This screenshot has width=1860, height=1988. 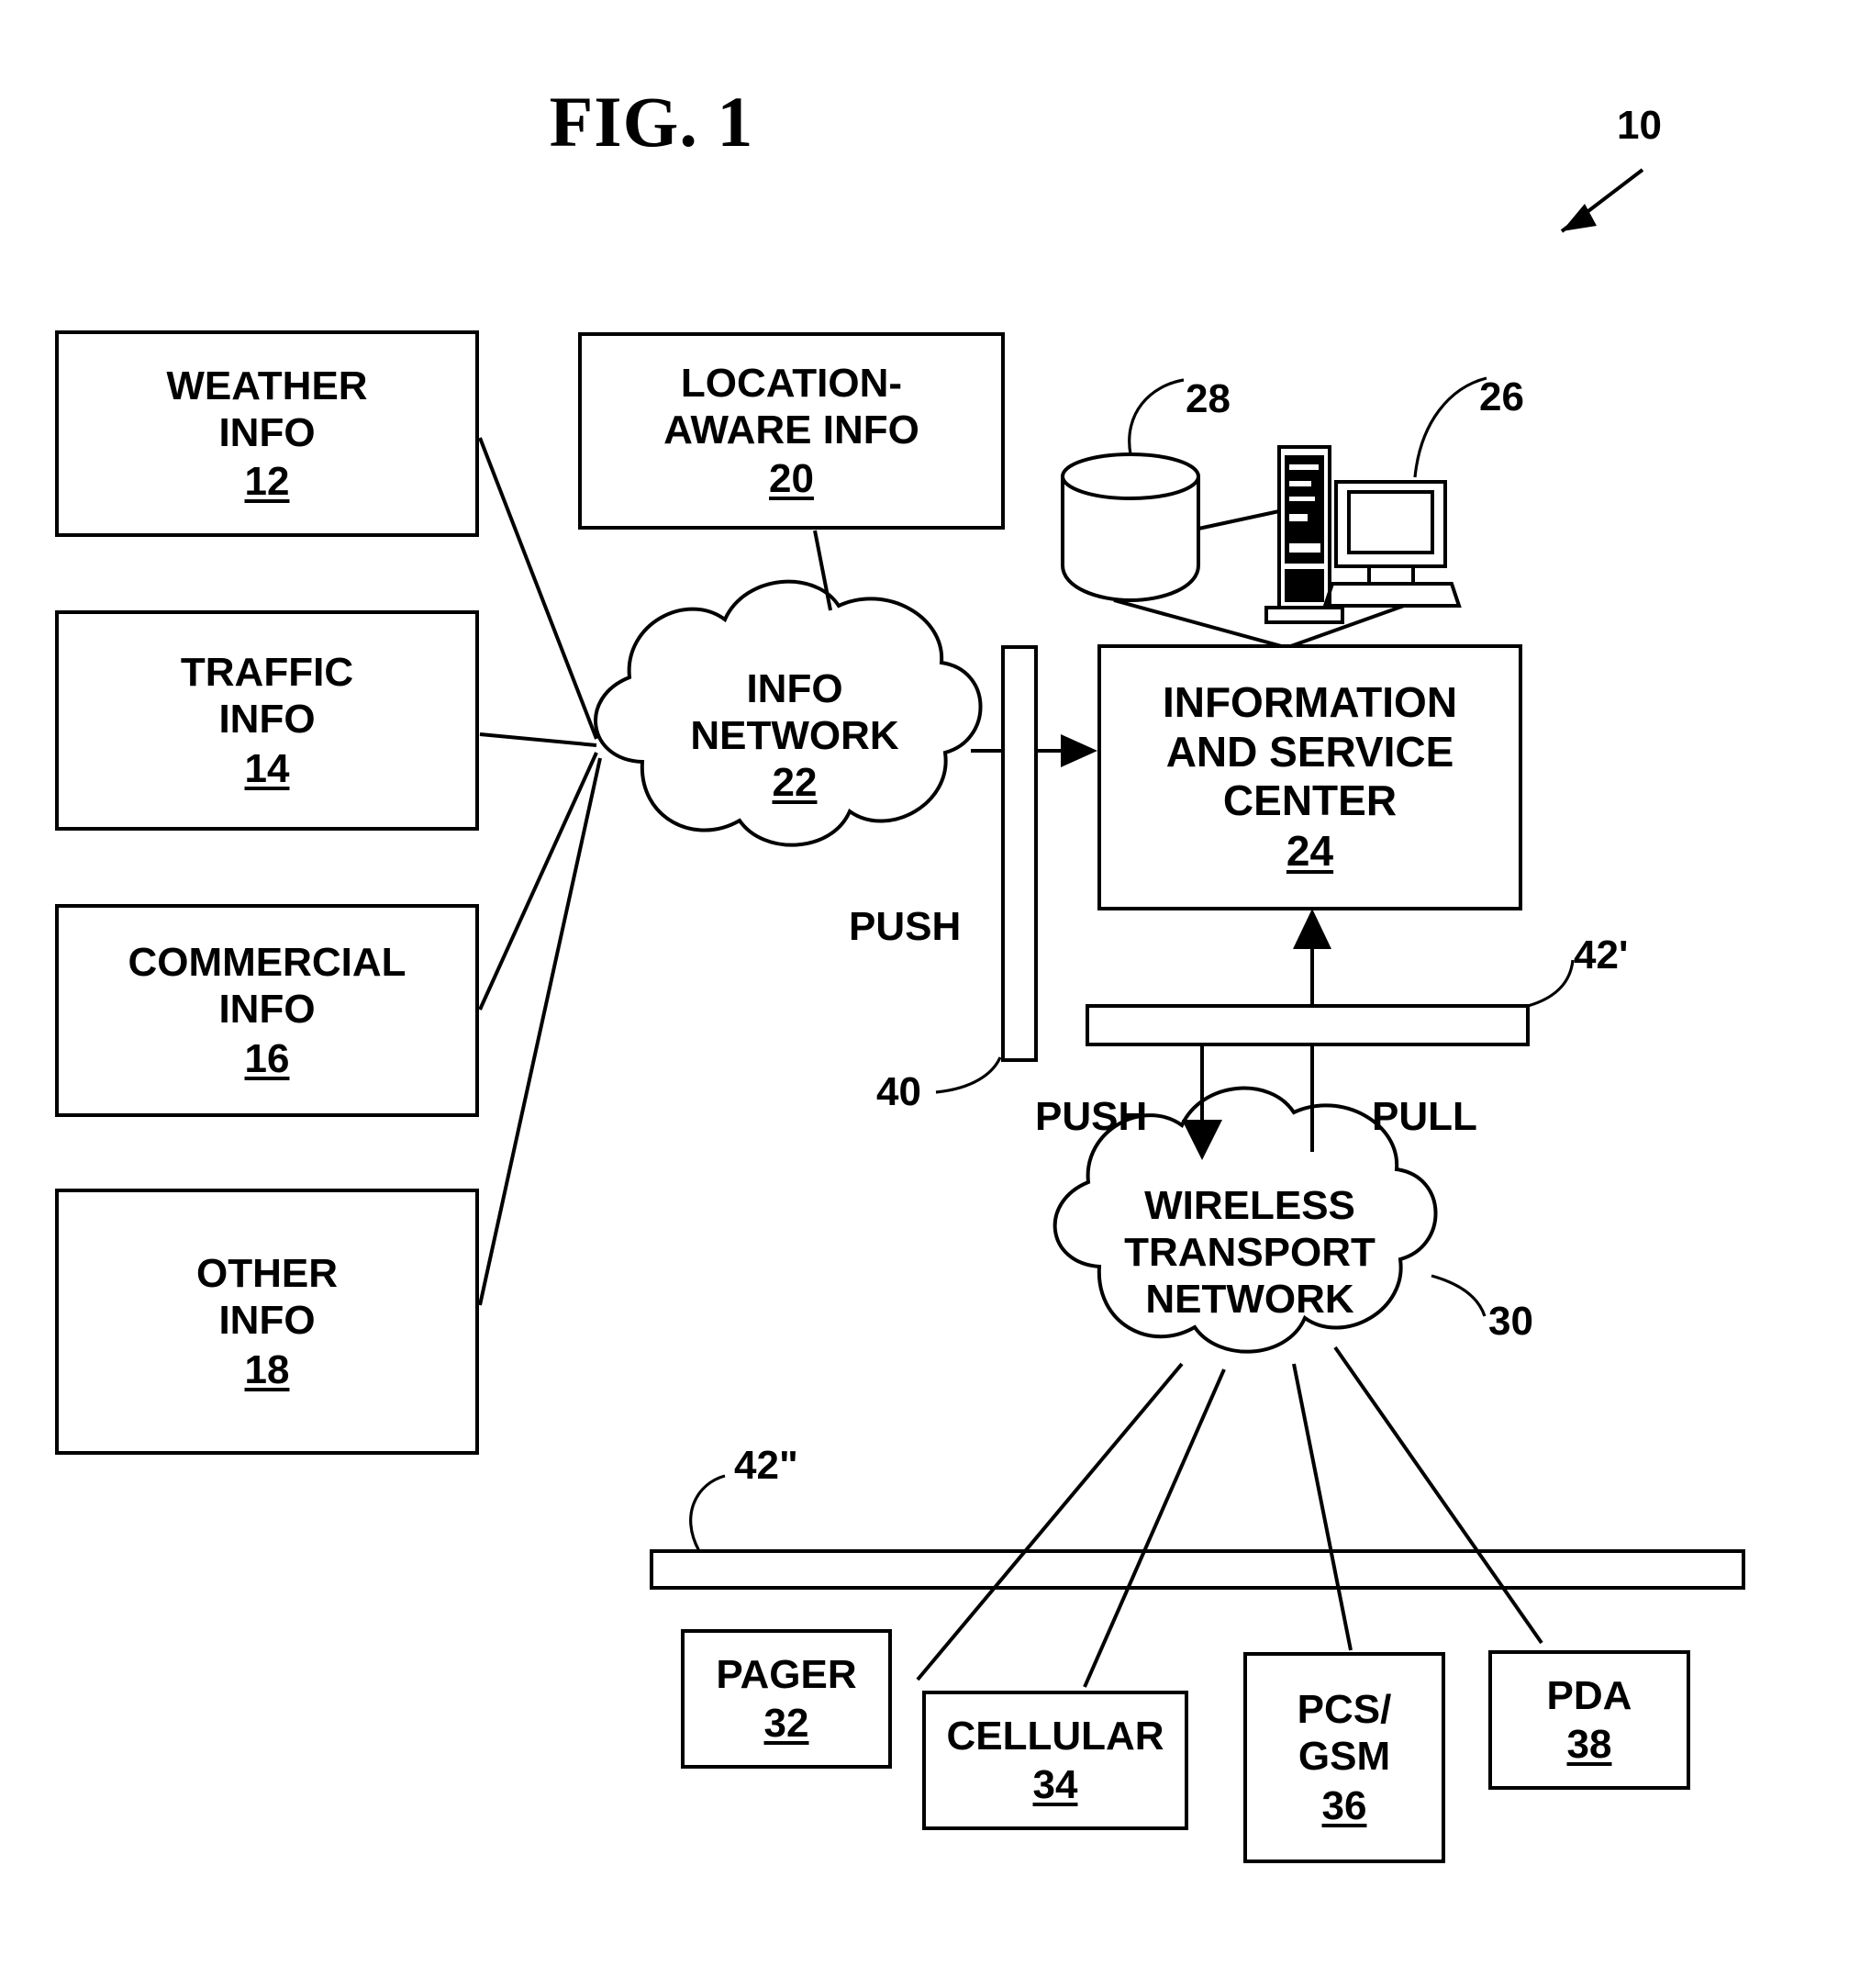 I want to click on other-info-box: OTHER INFO 18, so click(x=267, y=1322).